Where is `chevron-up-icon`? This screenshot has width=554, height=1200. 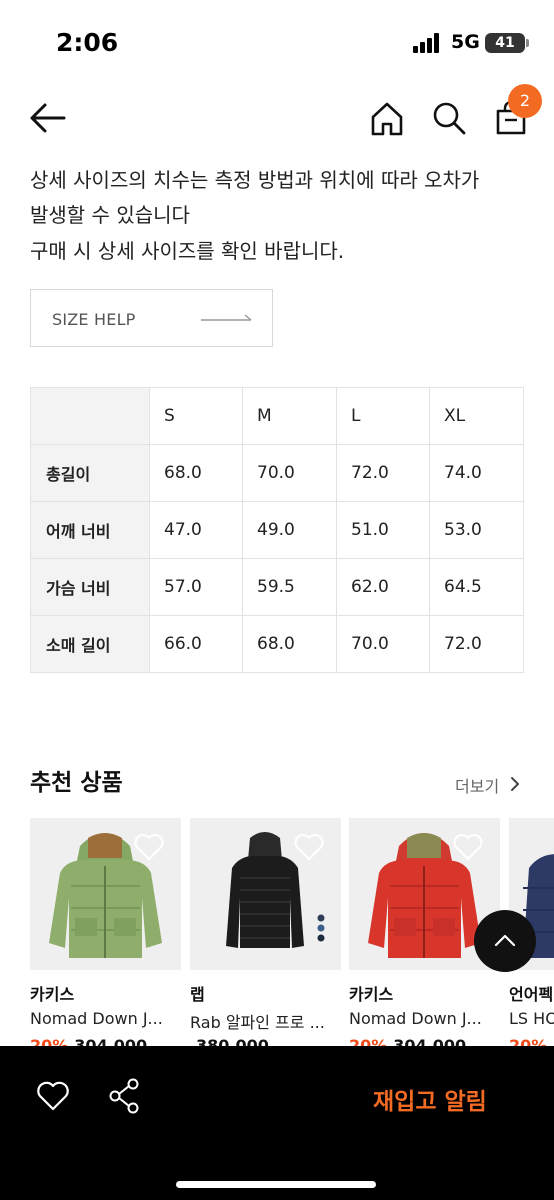
chevron-up-icon is located at coordinates (505, 940).